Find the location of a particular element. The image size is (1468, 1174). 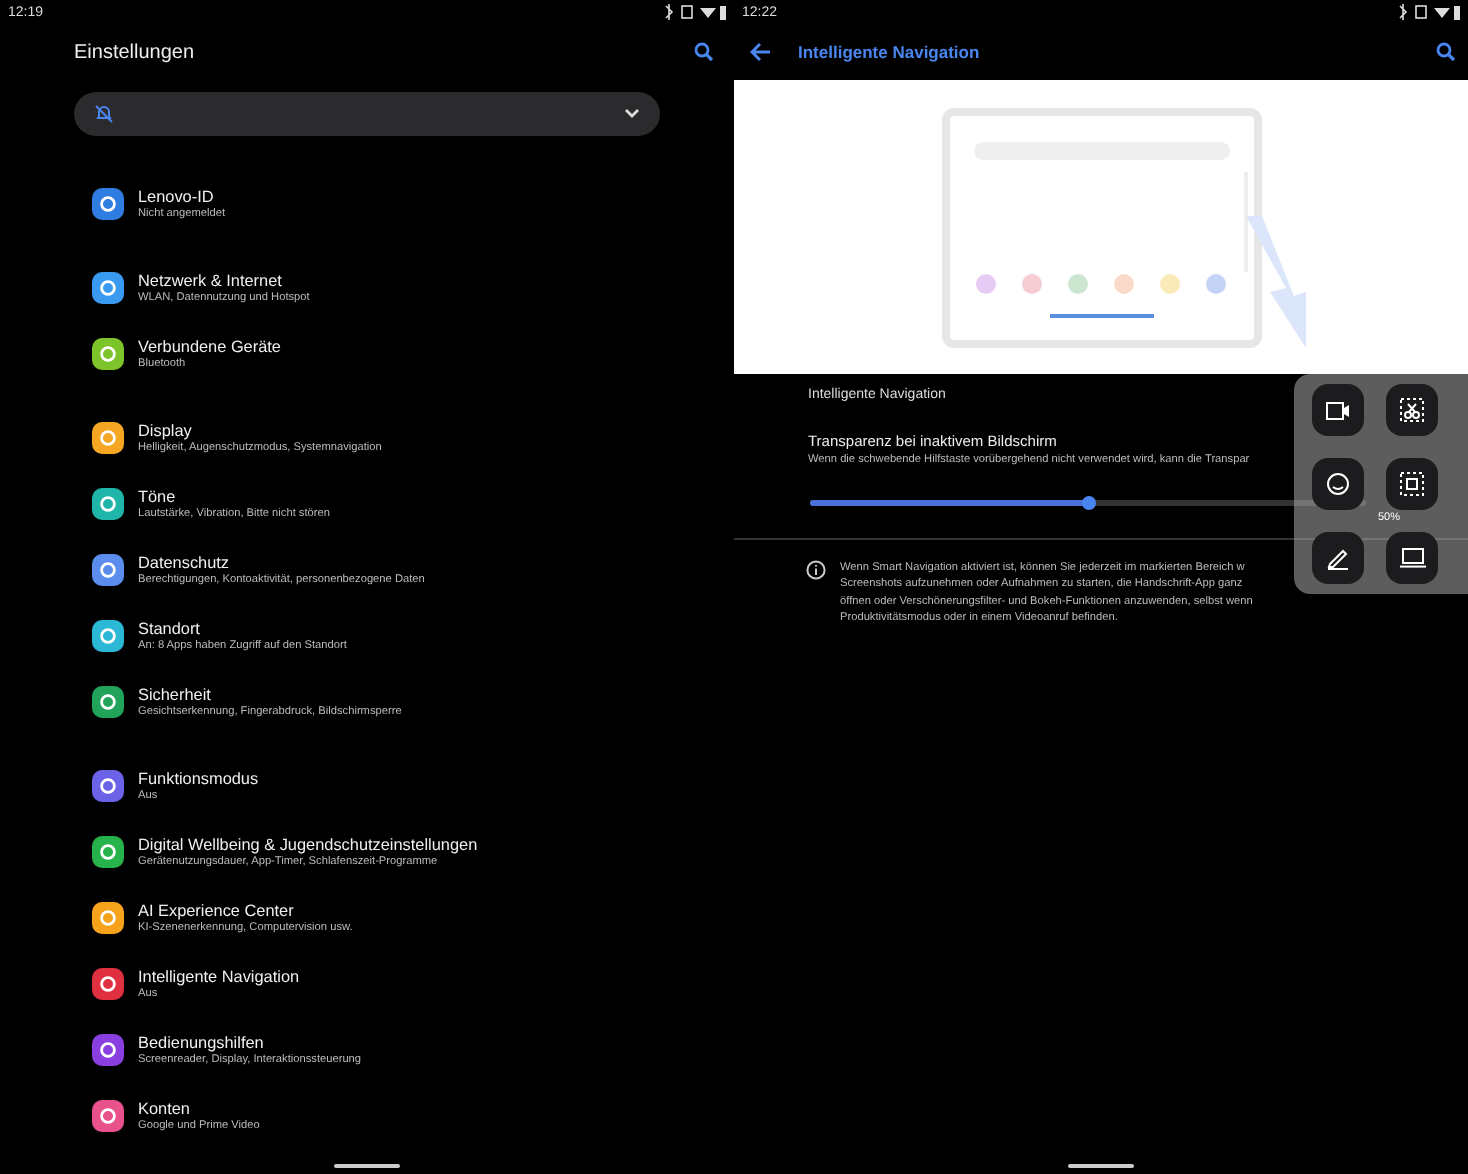

setting-title: Lenovo-ID is located at coordinates (182, 196).